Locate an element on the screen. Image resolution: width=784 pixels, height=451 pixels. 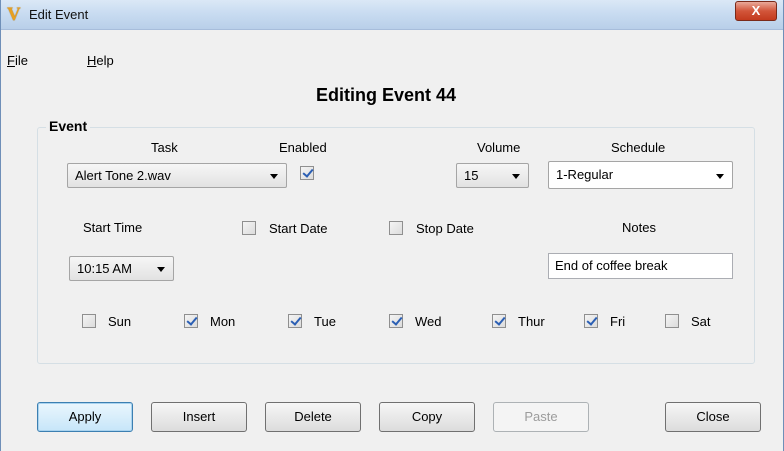
start-time-select: 10:15 AM is located at coordinates (121, 268).